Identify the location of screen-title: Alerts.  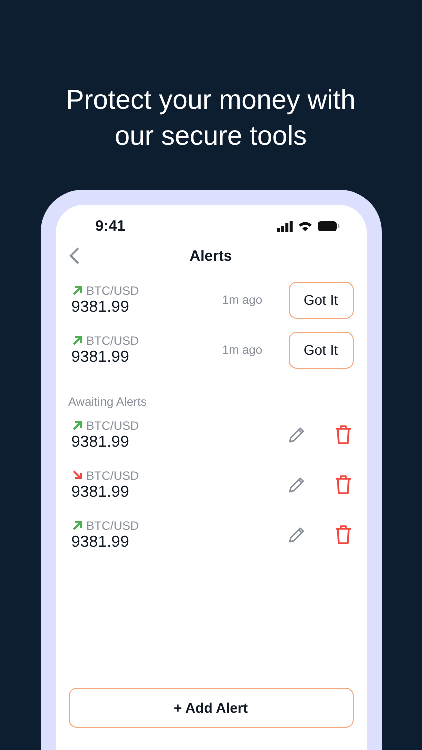
(211, 256).